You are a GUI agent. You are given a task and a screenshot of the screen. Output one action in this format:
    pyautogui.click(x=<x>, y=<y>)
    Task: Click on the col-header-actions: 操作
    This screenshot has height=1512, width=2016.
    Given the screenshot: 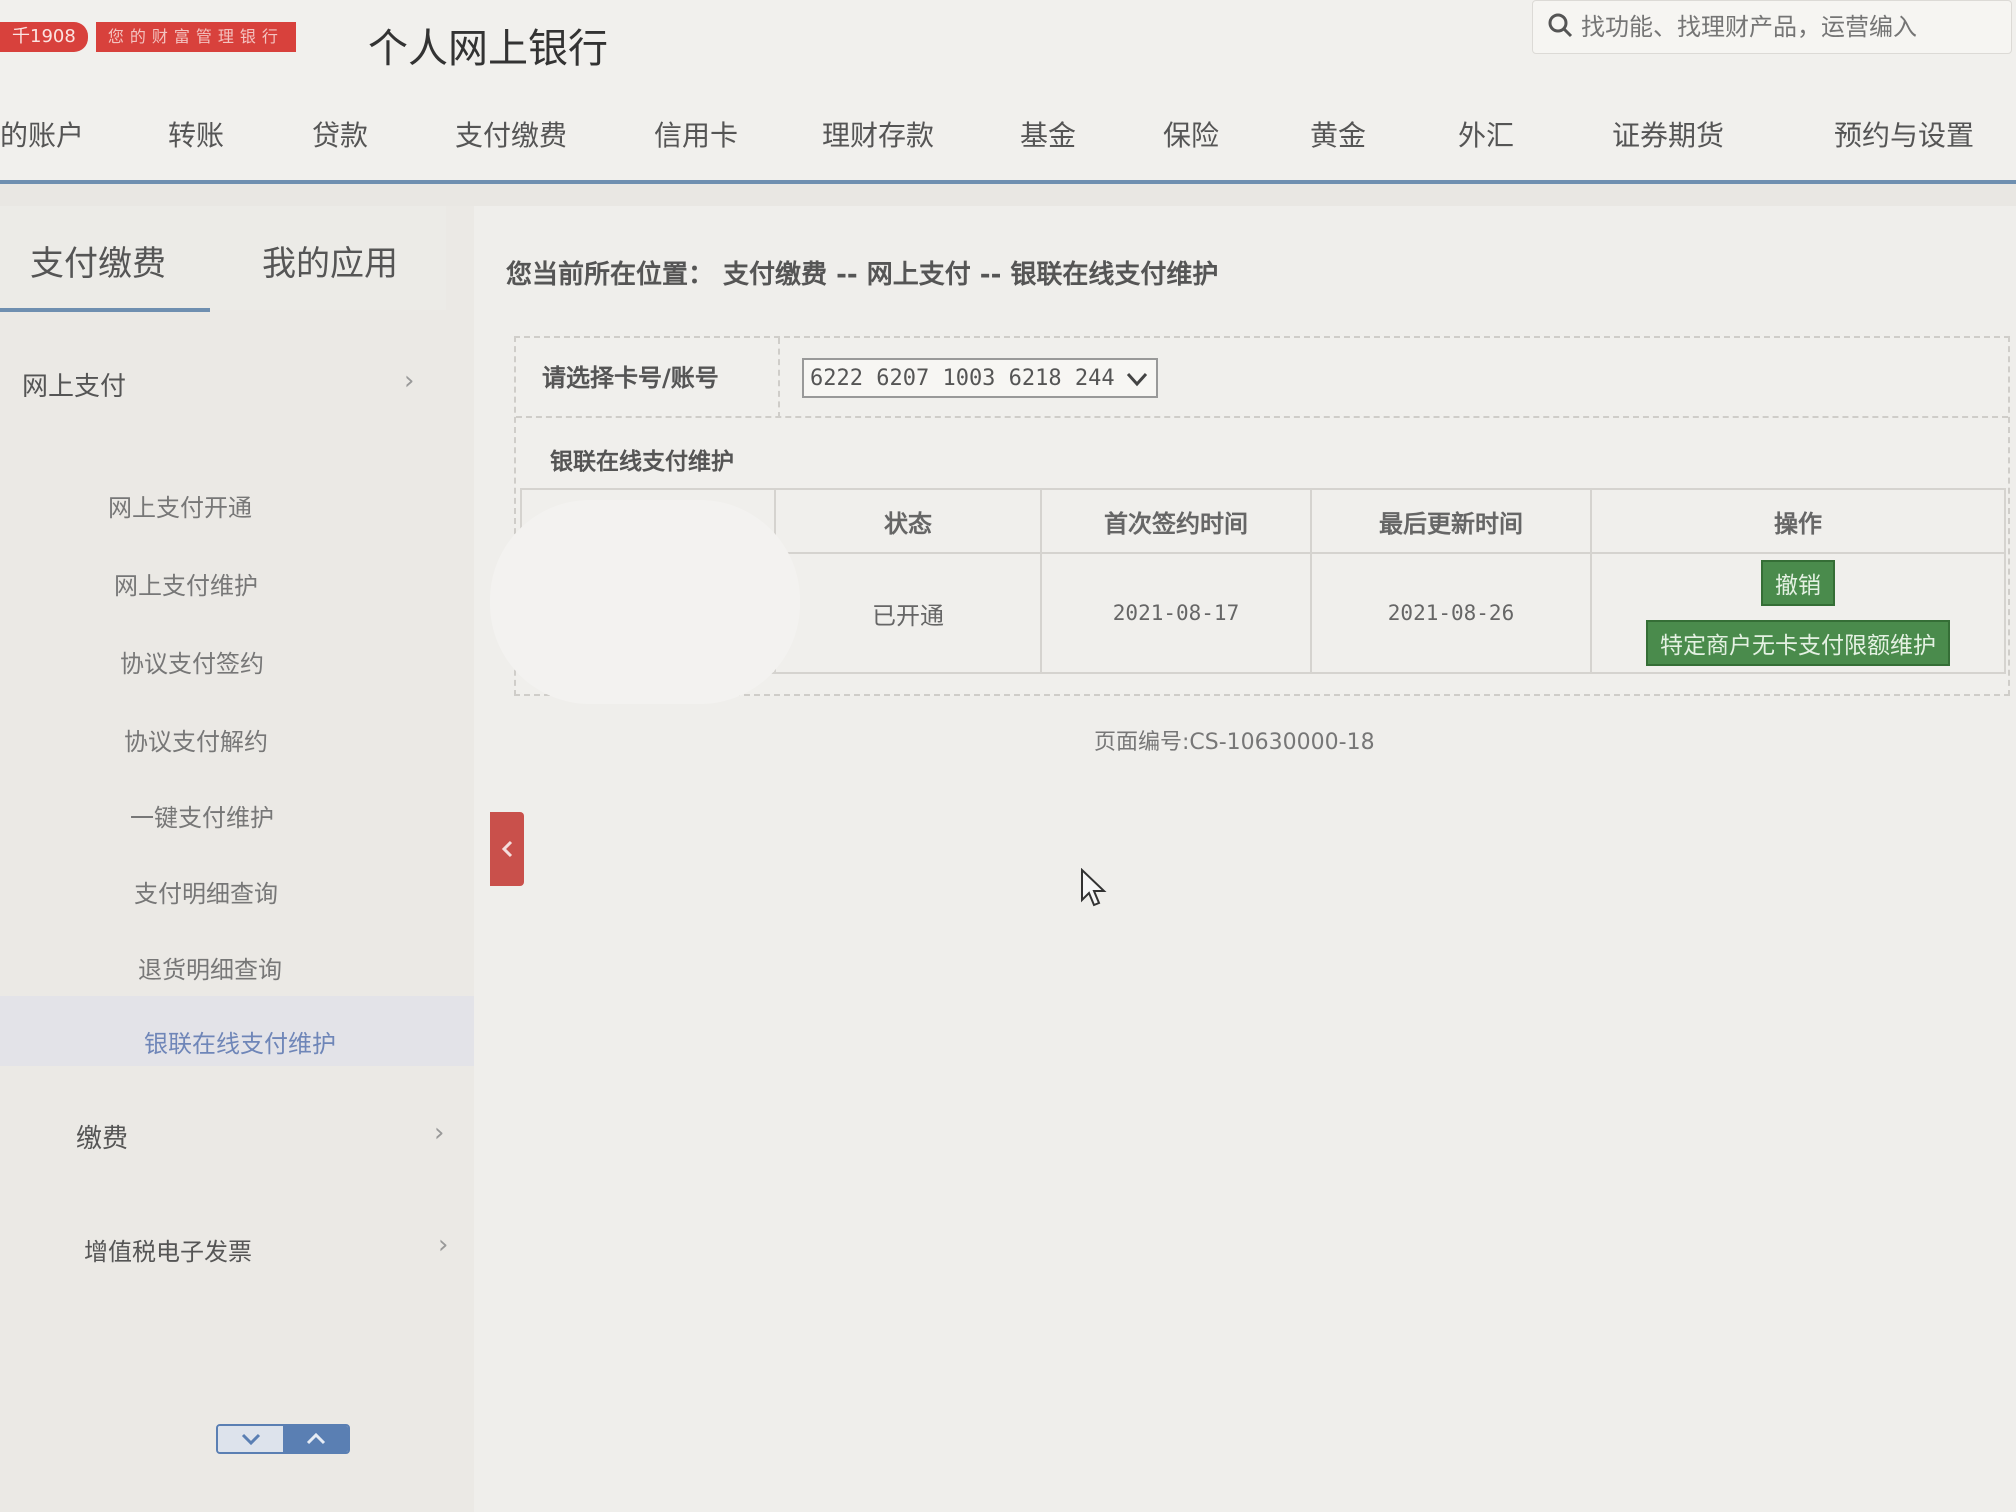 What is the action you would take?
    pyautogui.click(x=1798, y=521)
    